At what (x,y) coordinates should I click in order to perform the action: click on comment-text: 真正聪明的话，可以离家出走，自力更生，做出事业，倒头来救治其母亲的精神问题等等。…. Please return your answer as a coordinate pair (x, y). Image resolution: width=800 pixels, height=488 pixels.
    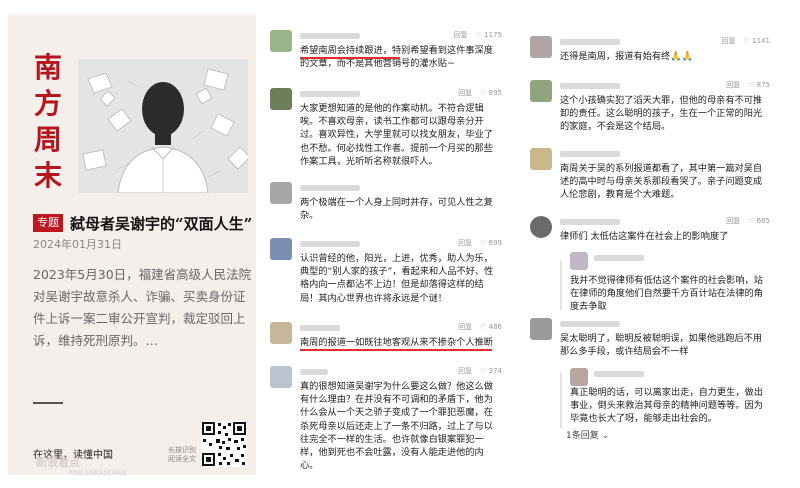
    Looking at the image, I should click on (666, 406).